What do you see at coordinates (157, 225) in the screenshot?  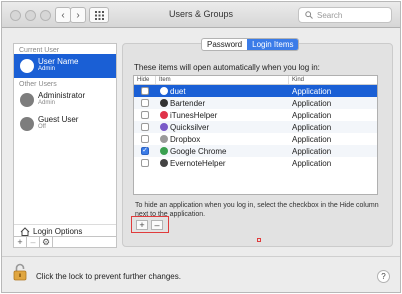 I see `remove-login-item-button: –` at bounding box center [157, 225].